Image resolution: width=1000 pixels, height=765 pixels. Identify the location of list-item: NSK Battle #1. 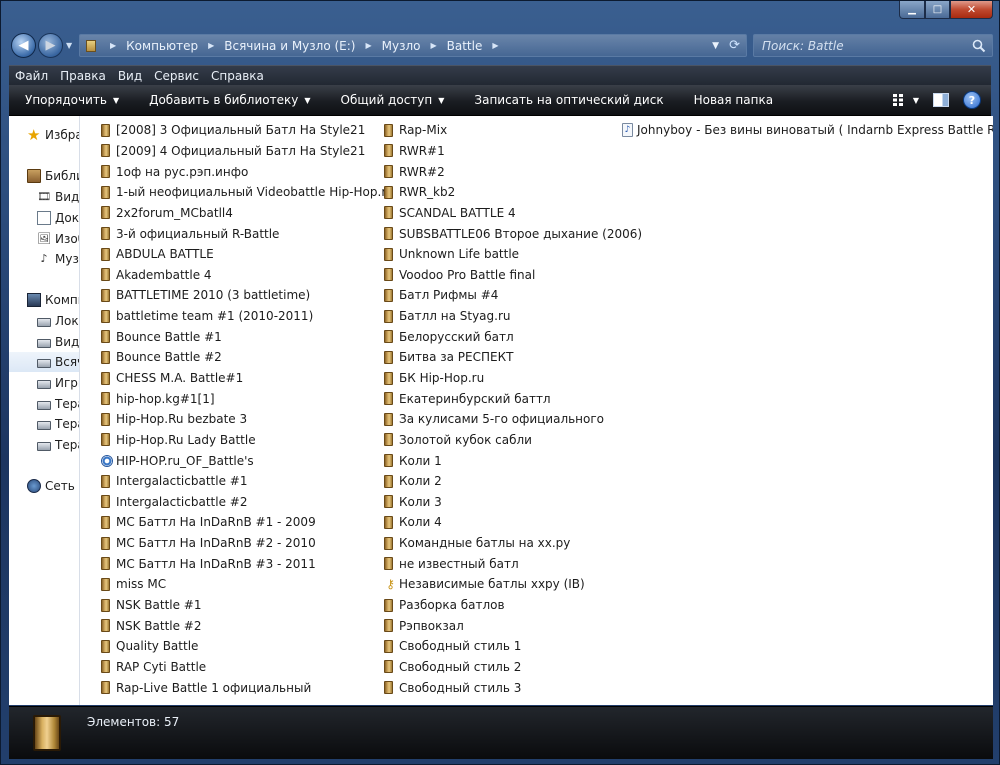
(247, 605).